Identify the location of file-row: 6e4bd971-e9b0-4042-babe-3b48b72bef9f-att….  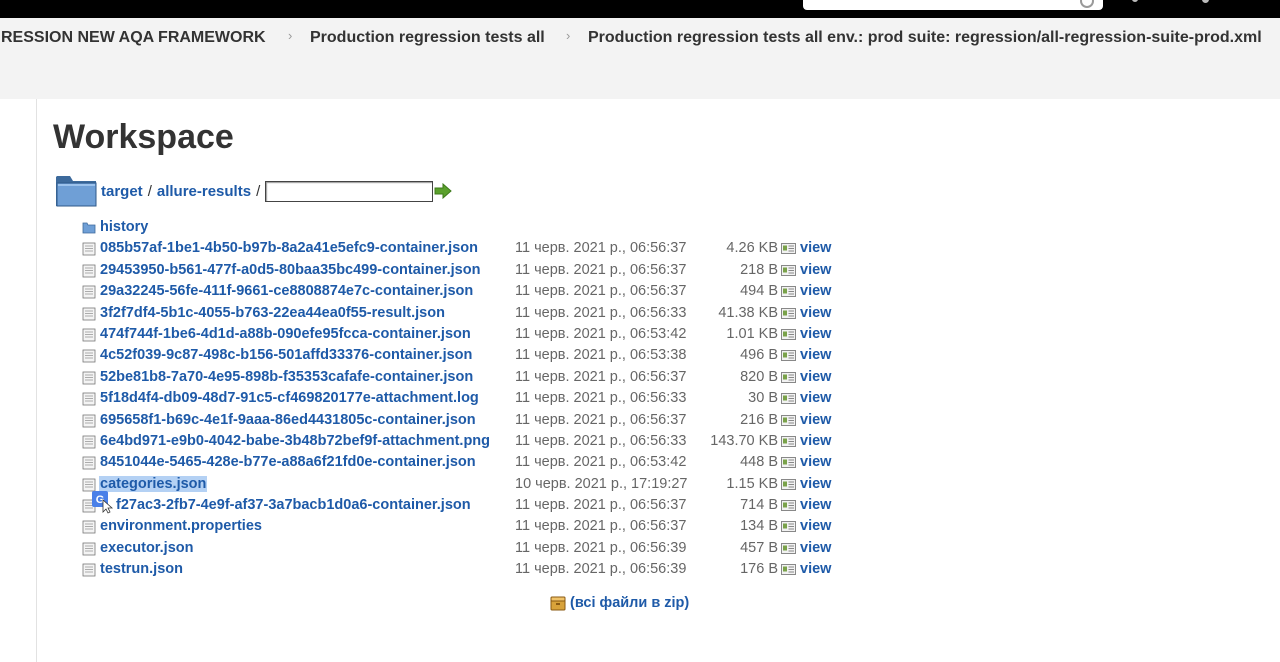
(462, 441).